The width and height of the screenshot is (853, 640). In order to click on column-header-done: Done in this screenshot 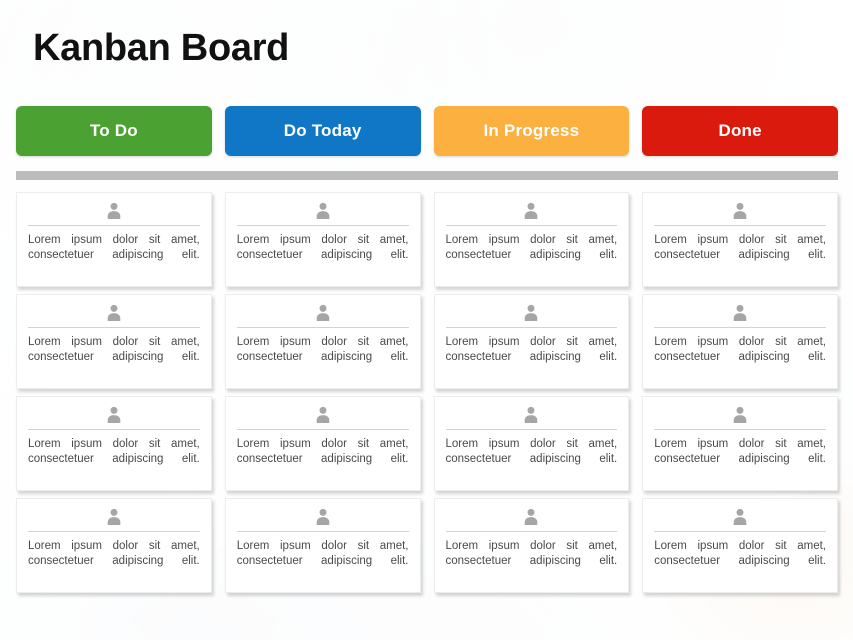, I will do `click(740, 131)`.